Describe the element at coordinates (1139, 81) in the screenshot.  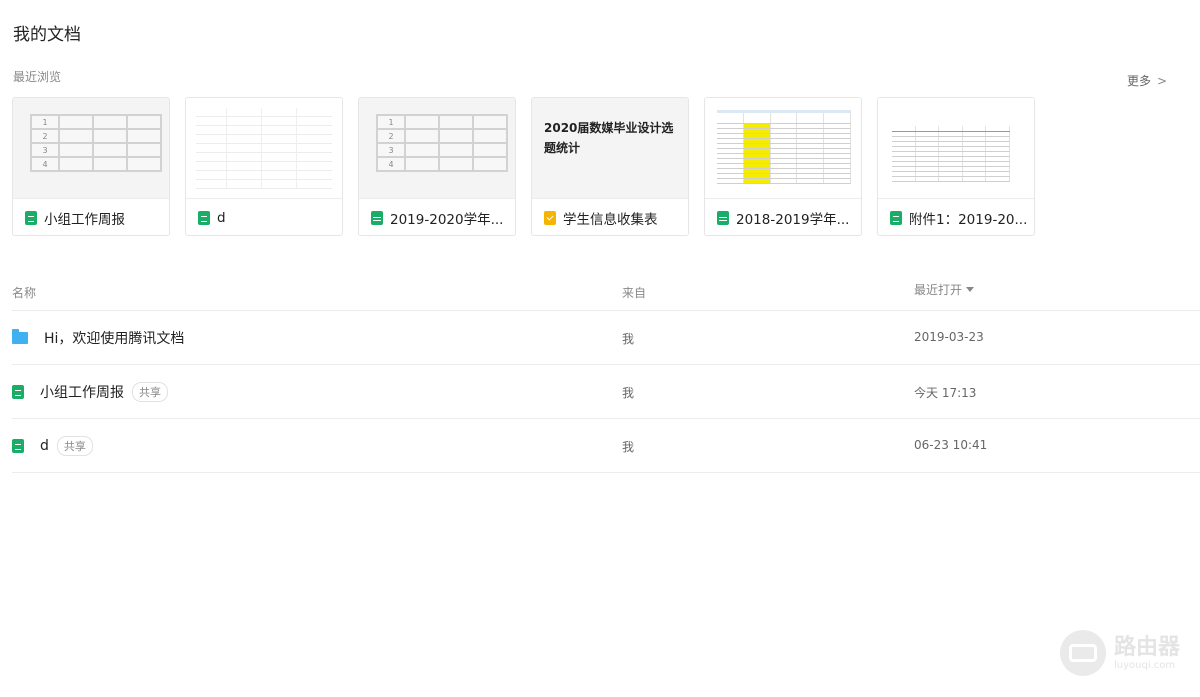
I see `more-label: 更多` at that location.